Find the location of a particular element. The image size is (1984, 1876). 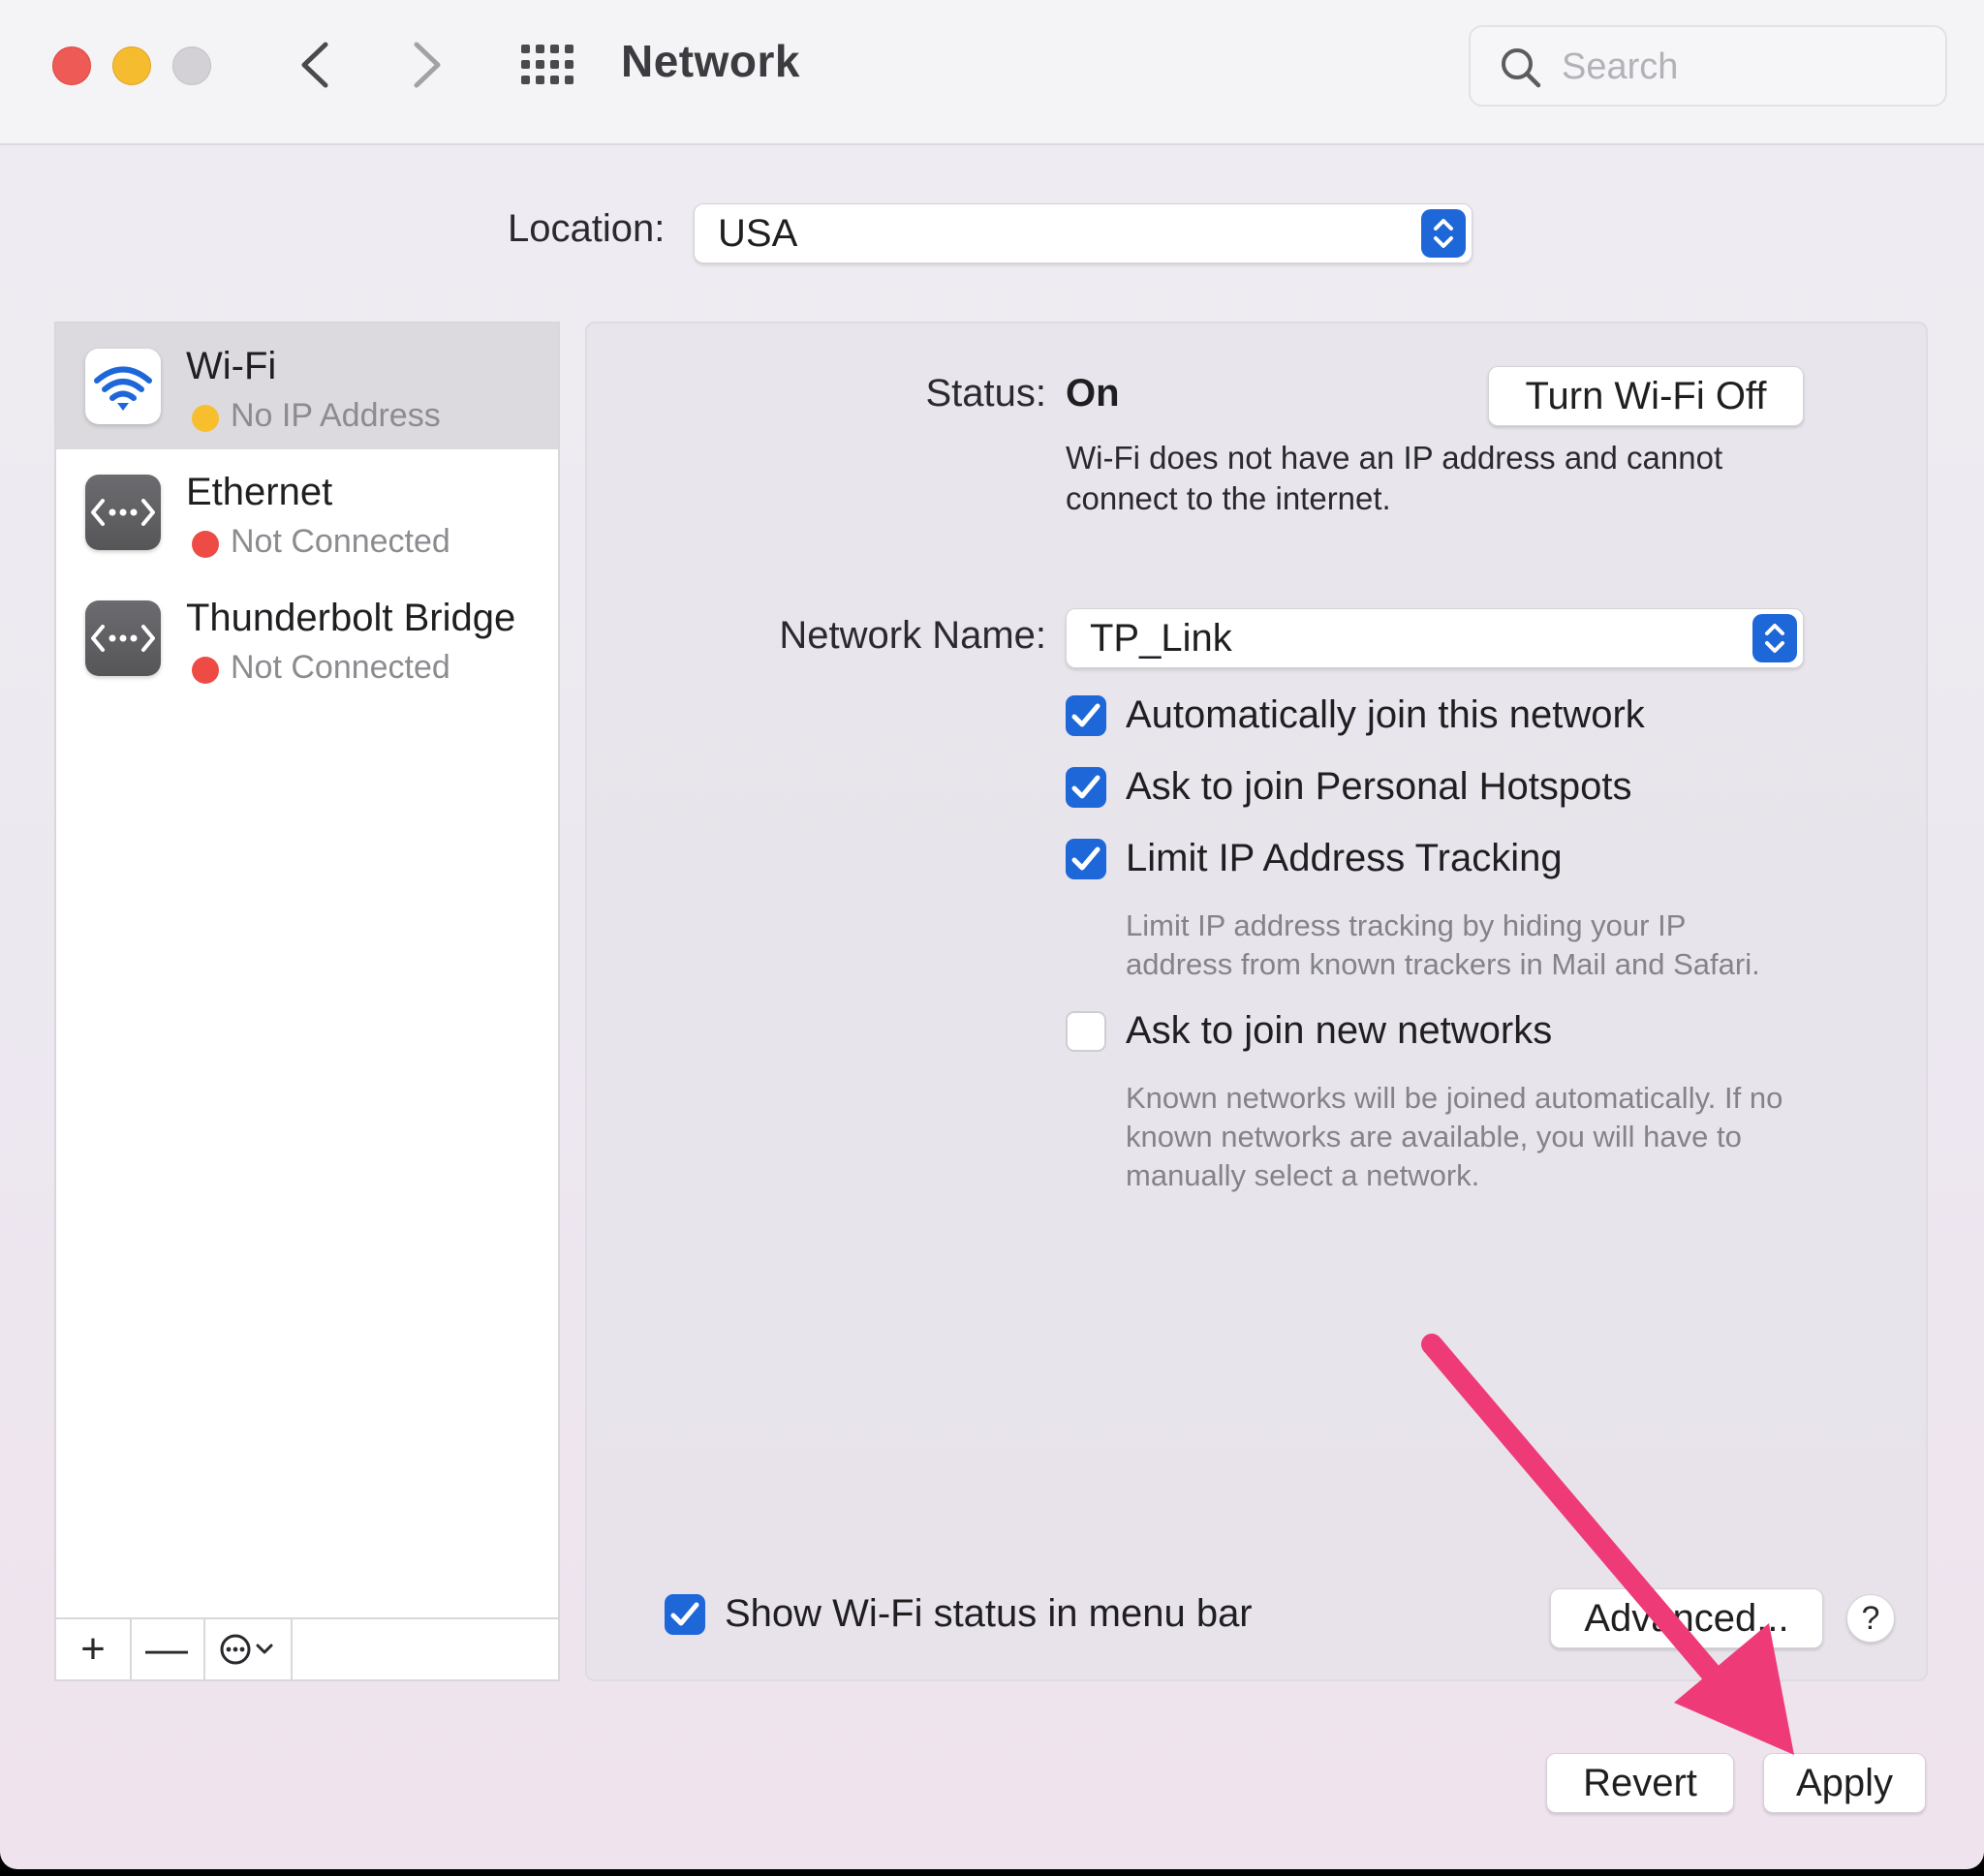

location-stepper is located at coordinates (1443, 234).